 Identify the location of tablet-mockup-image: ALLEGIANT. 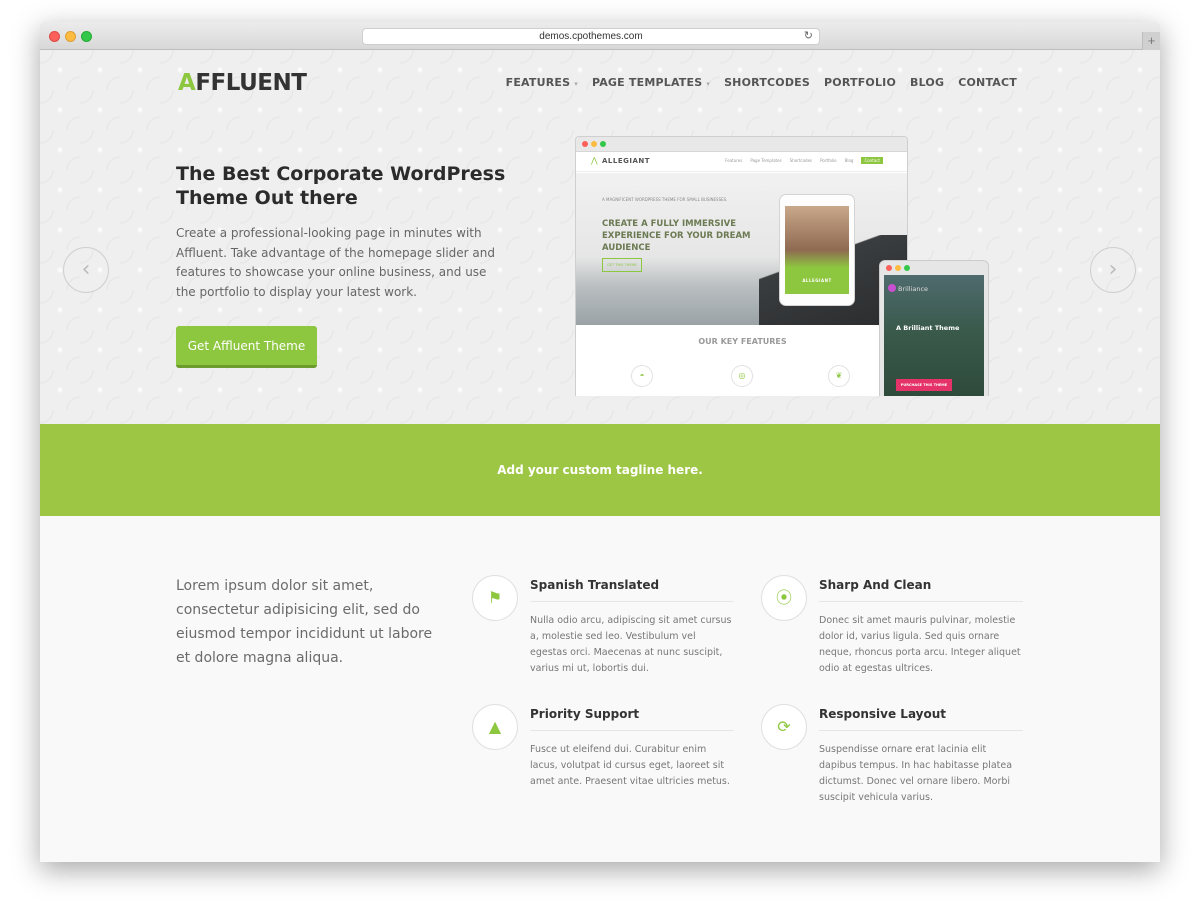
(817, 250).